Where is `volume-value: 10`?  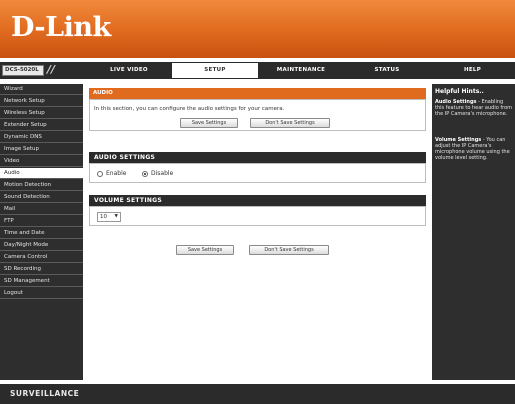 volume-value: 10 is located at coordinates (103, 217).